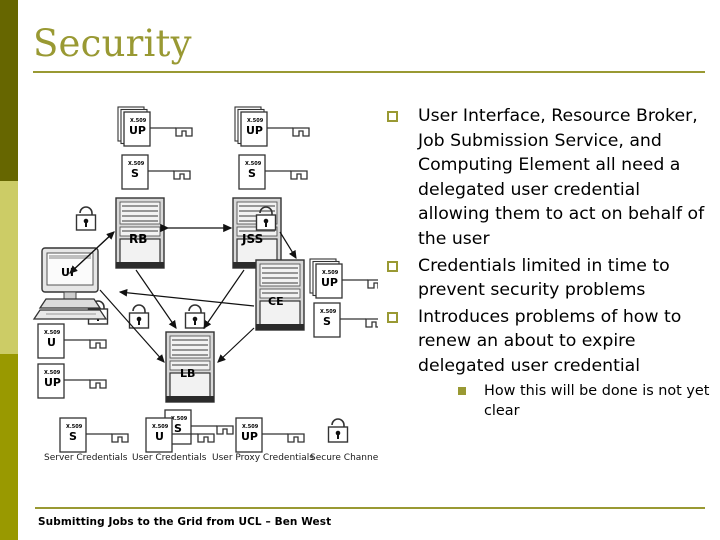 Image resolution: width=720 pixels, height=540 pixels. I want to click on sub-bullet-list: How this will be done is not yet clear, so click(566, 401).